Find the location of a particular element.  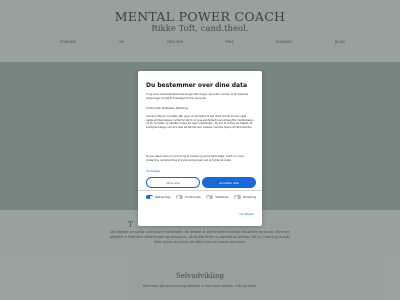

accept-all-button: Accepter alle is located at coordinates (229, 182).